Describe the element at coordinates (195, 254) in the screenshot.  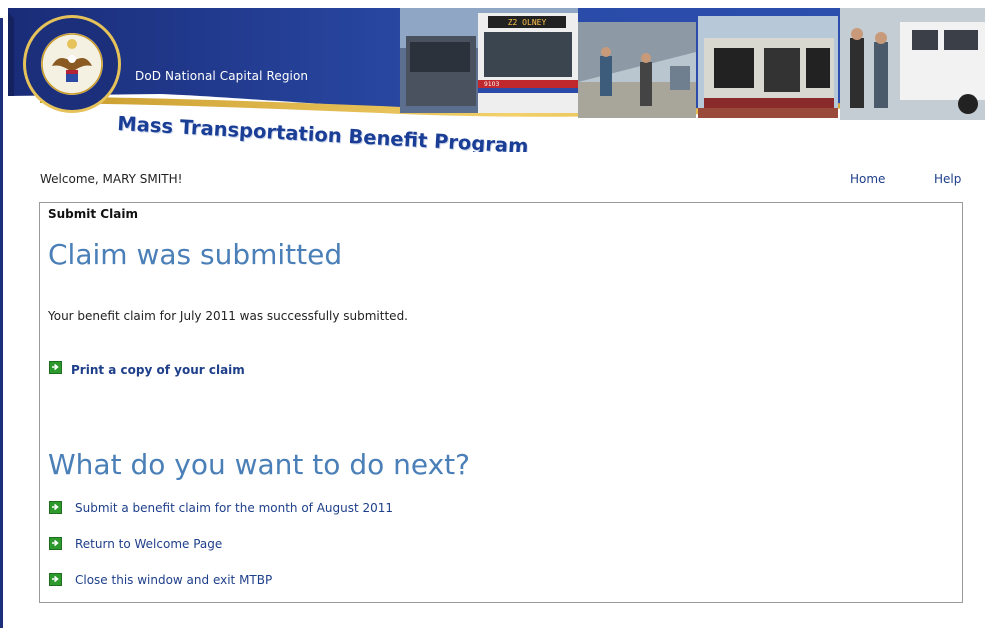
I see `claim-submitted-heading: Claim was submitted` at that location.